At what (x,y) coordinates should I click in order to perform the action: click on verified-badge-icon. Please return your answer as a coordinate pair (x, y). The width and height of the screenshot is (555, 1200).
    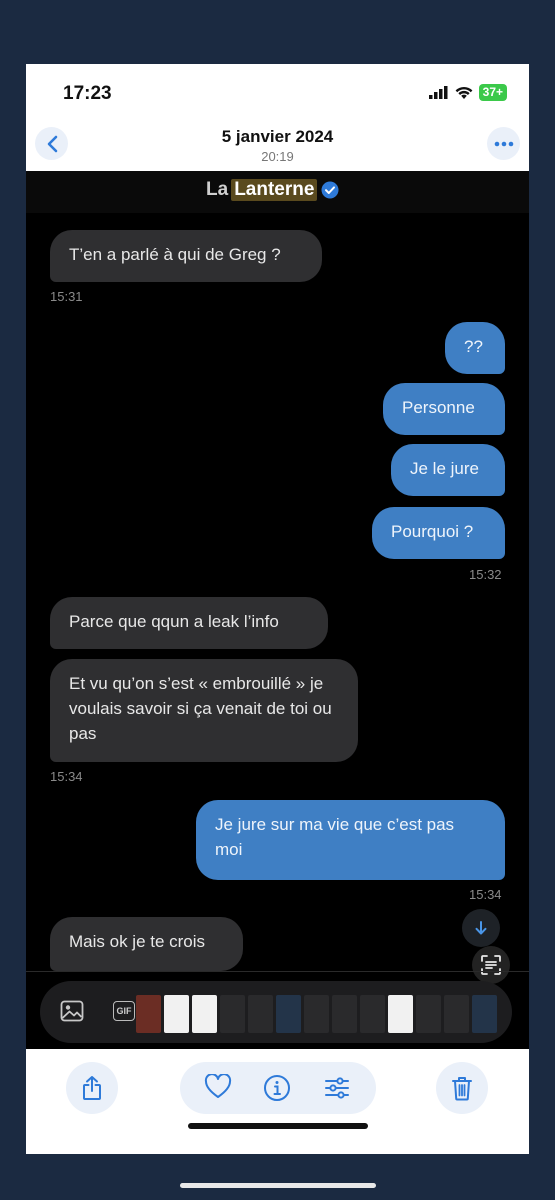
    Looking at the image, I should click on (330, 190).